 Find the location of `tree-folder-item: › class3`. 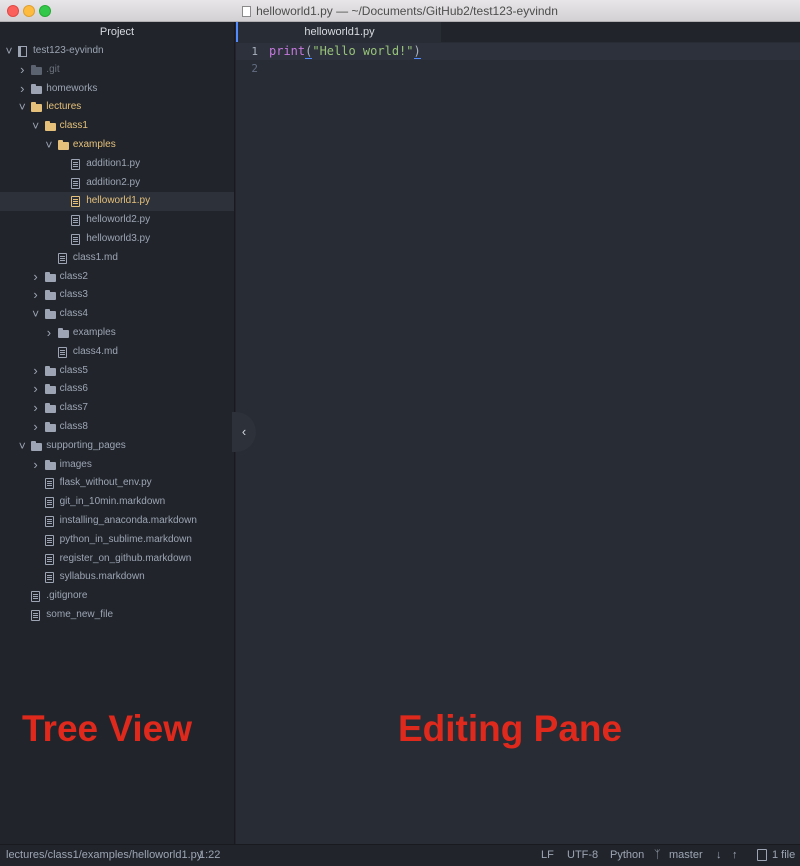

tree-folder-item: › class3 is located at coordinates (117, 295).